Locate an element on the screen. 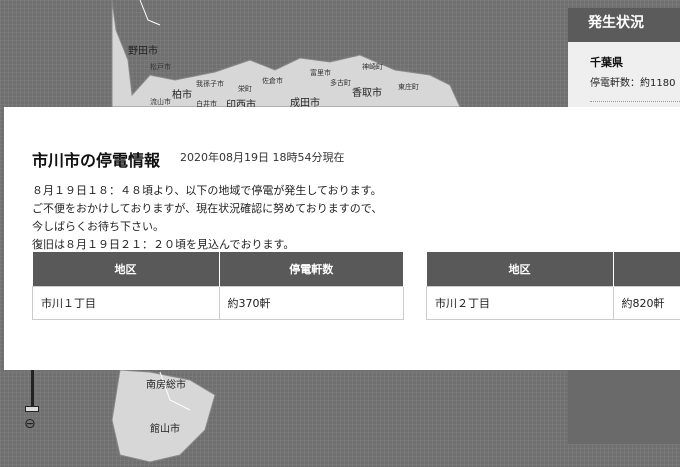  table-row: 市川２丁目 約820軒 is located at coordinates (553, 303).